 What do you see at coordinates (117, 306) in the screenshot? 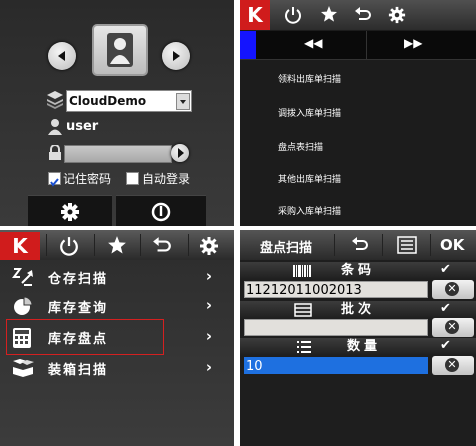
I see `menu-item-inventory-query: 库存查询 ›` at bounding box center [117, 306].